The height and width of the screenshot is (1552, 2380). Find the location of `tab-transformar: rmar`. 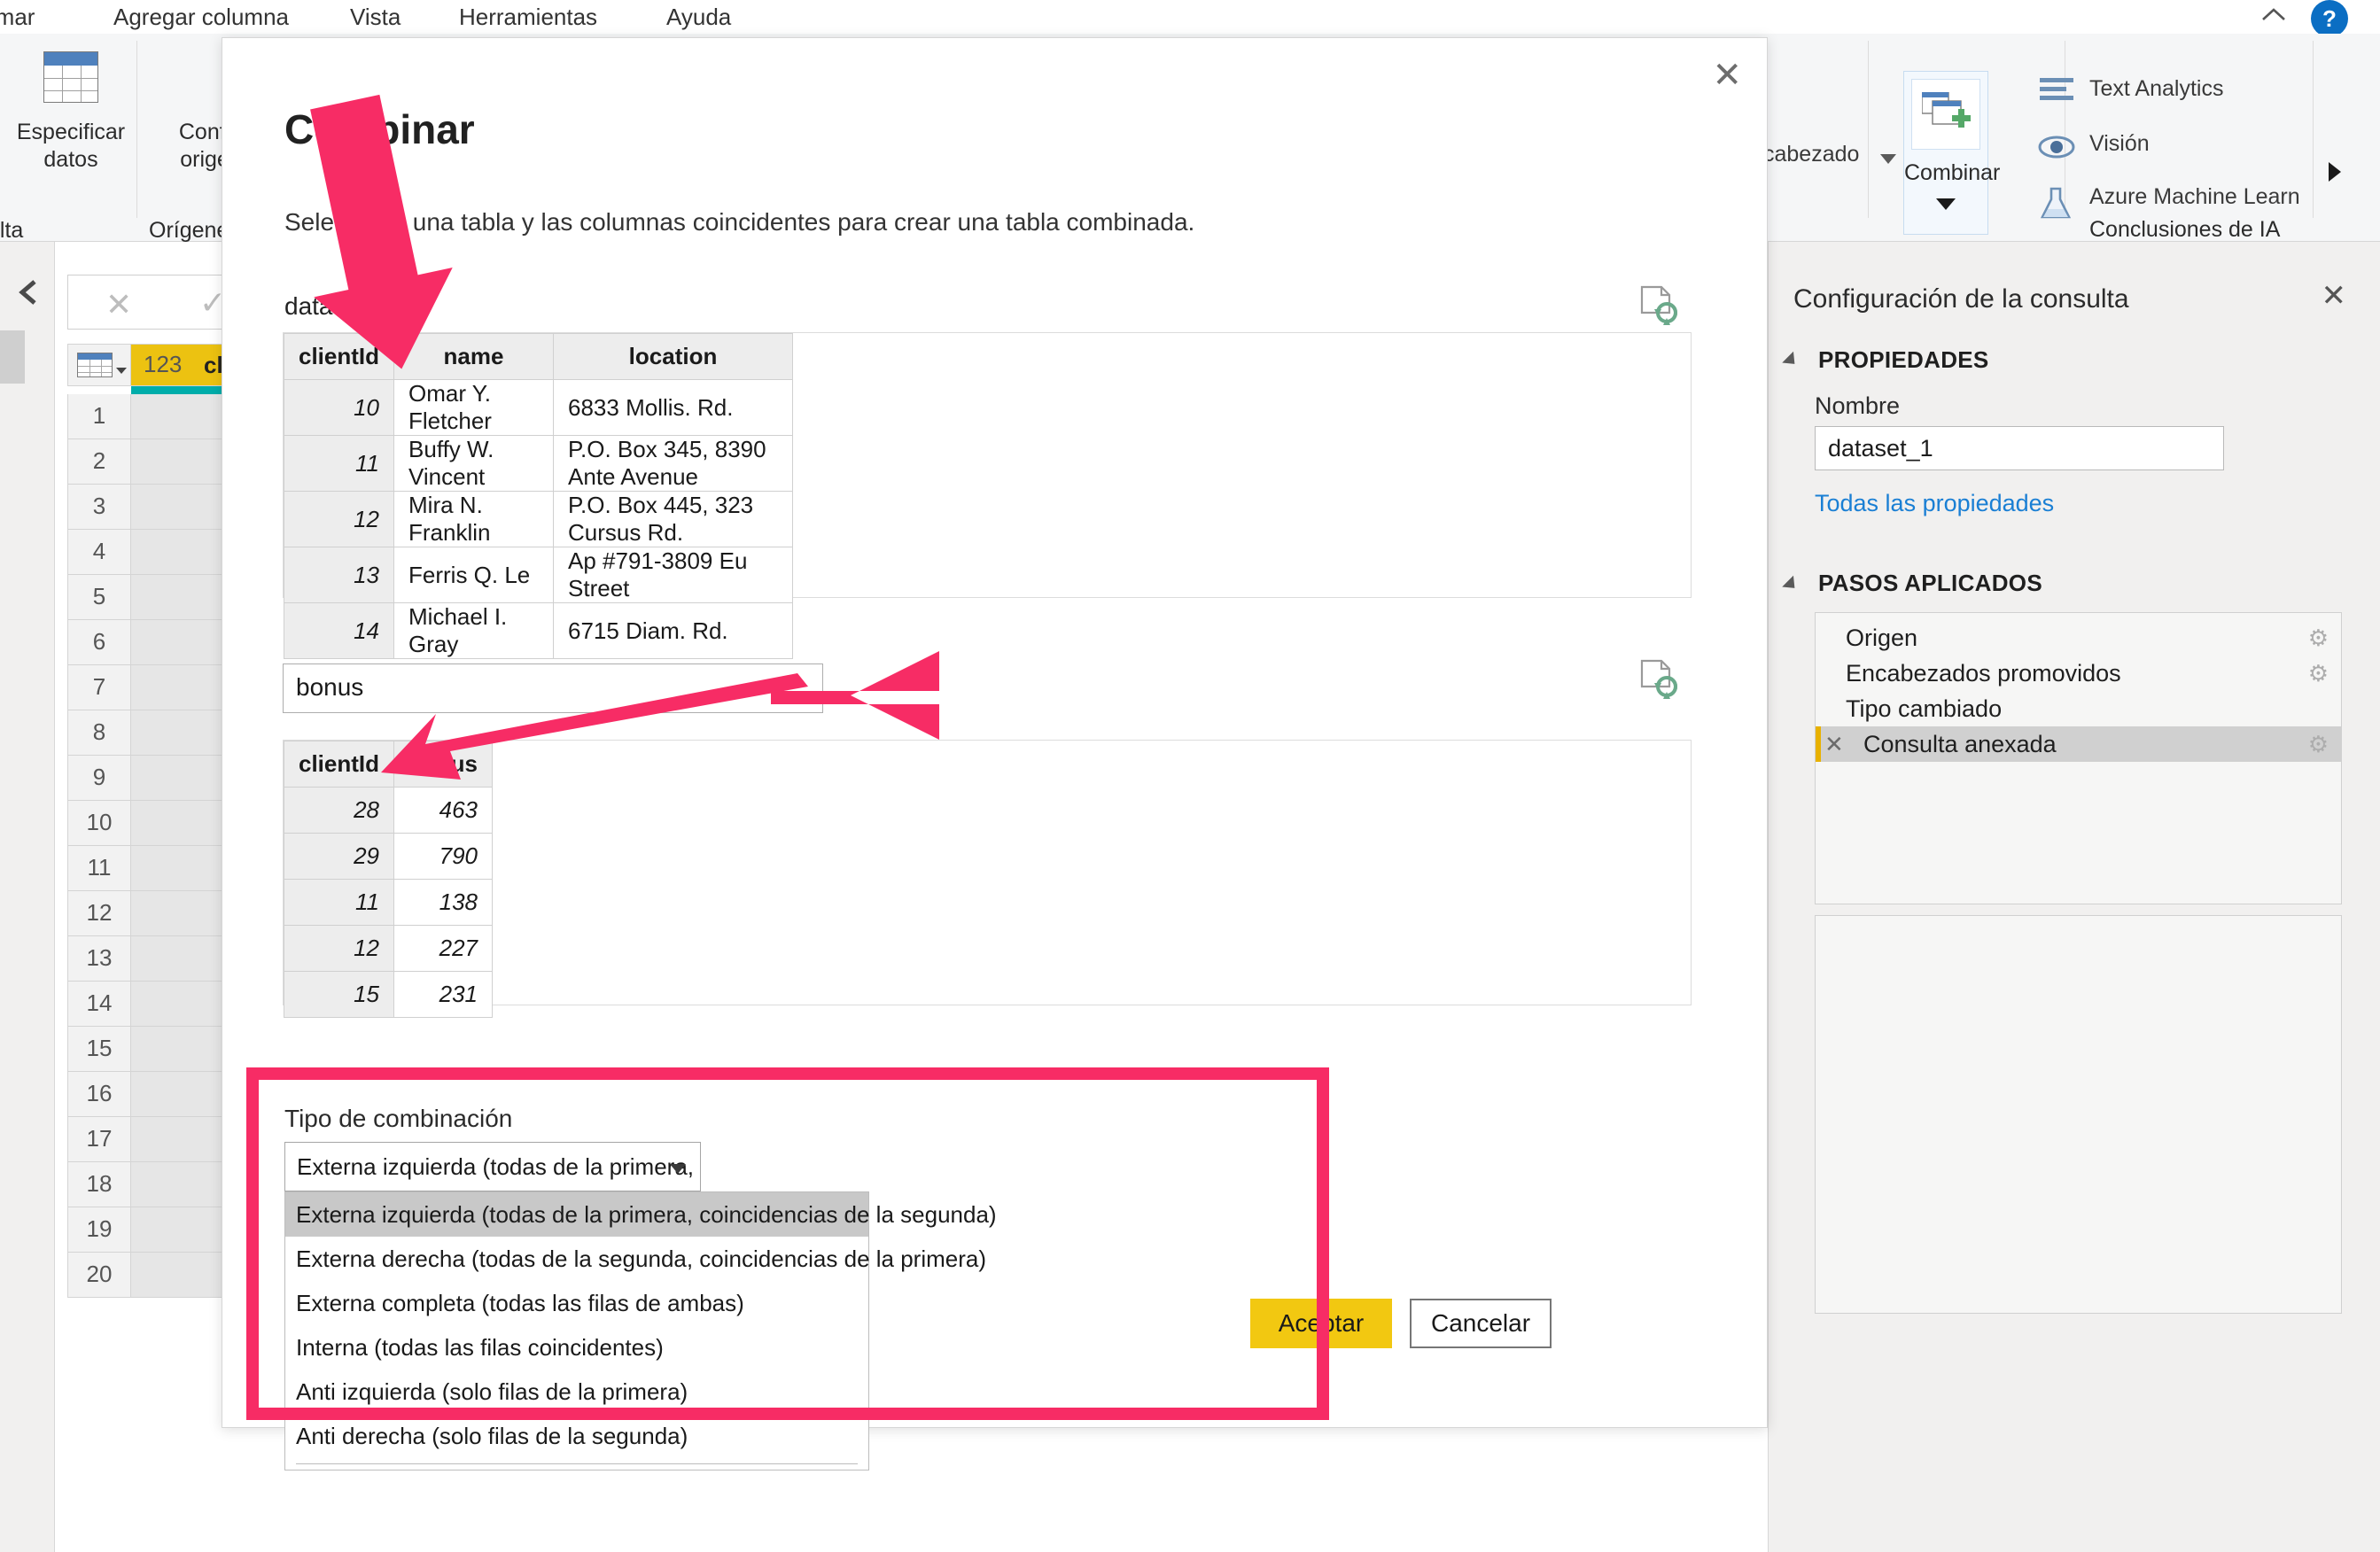

tab-transformar: rmar is located at coordinates (17, 17).